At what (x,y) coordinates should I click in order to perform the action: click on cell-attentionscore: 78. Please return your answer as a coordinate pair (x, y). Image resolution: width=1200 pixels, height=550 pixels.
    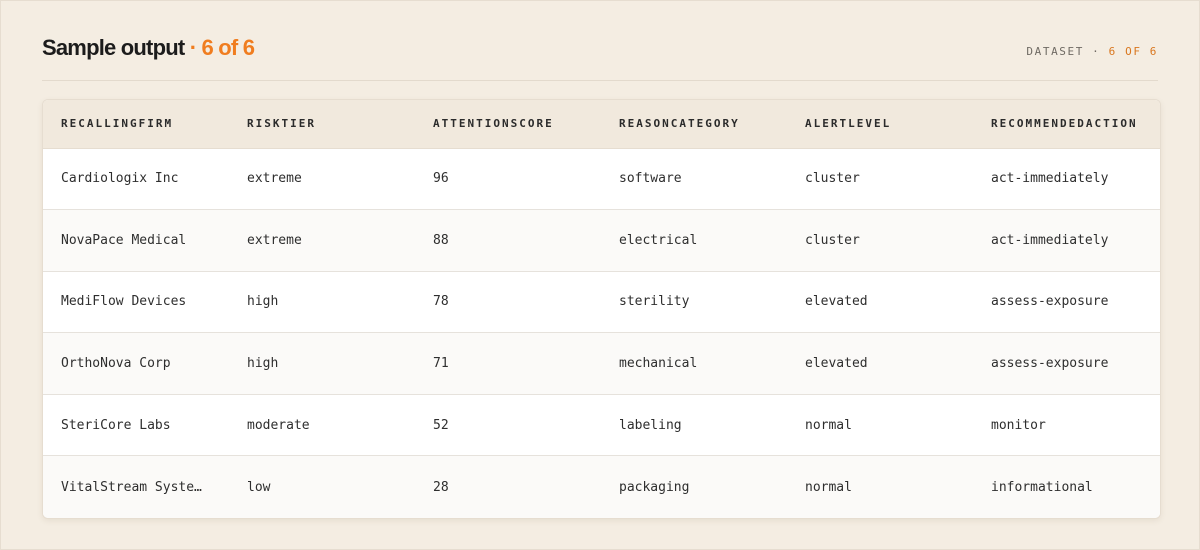
    Looking at the image, I should click on (508, 301).